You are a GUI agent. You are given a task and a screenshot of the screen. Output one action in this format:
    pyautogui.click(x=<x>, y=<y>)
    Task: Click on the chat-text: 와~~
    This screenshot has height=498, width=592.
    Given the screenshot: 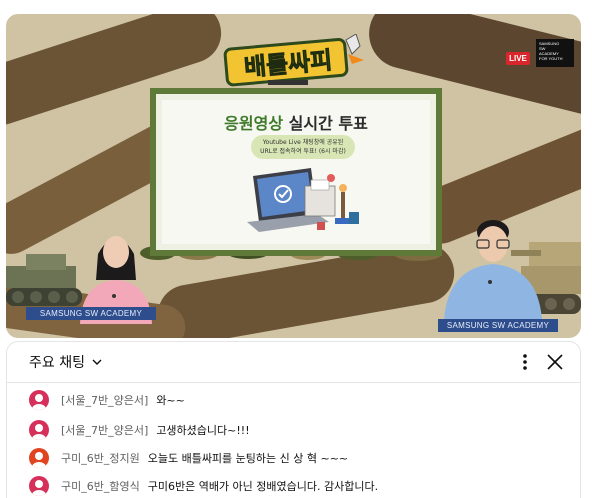 What is the action you would take?
    pyautogui.click(x=170, y=400)
    